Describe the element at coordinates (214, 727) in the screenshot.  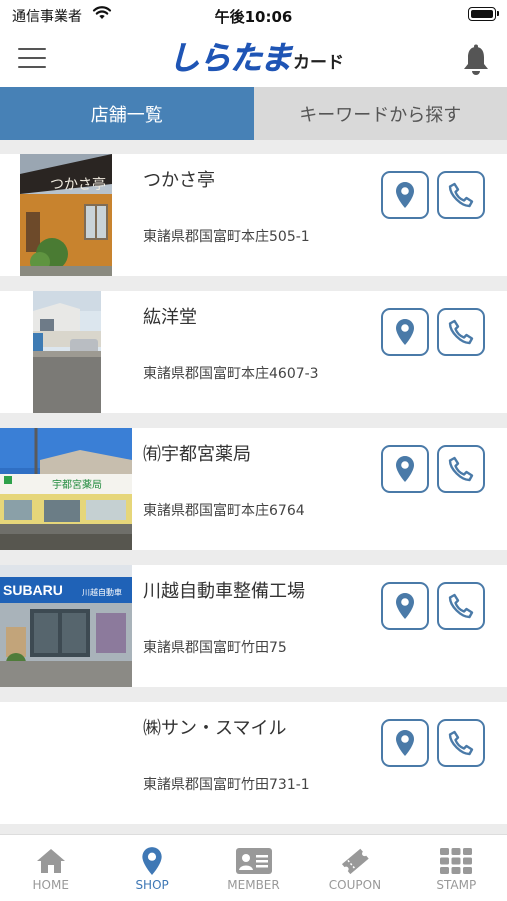
I see `shop-name: ㈱サン・スマイル` at that location.